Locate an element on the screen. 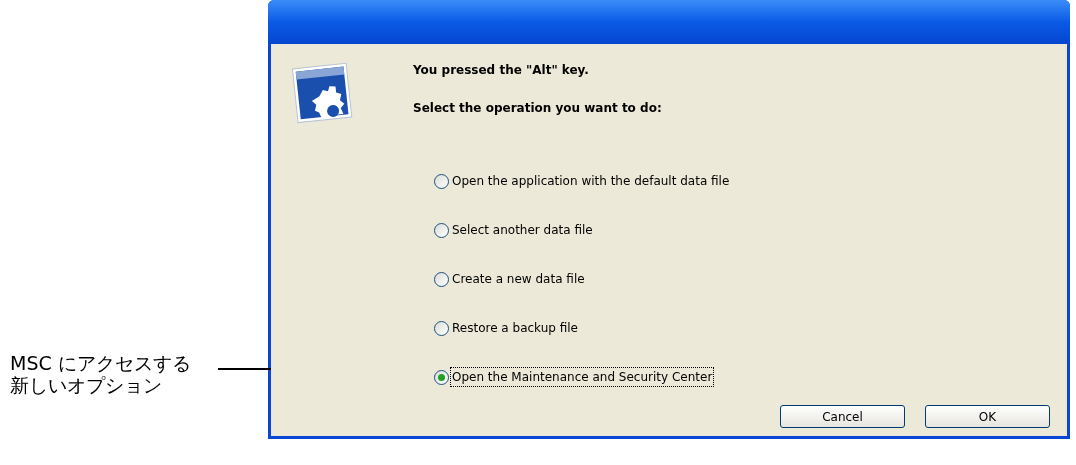 This screenshot has height=465, width=1076. dialog-message: You pressed the "Alt" key. is located at coordinates (501, 70).